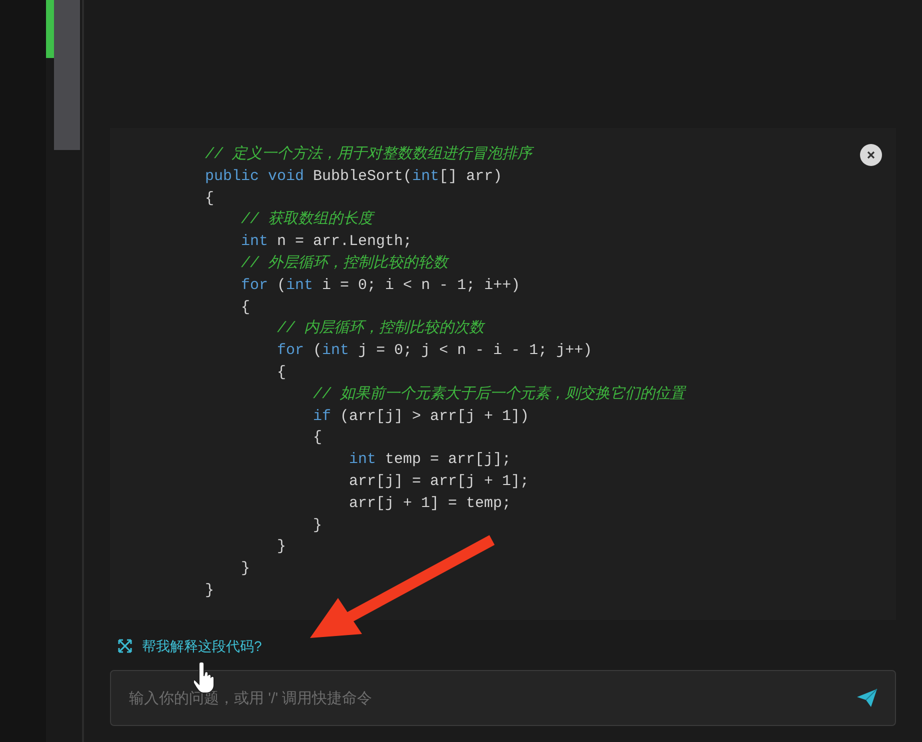 This screenshot has width=922, height=742. Describe the element at coordinates (430, 460) in the screenshot. I see `code-line: int temp = arr[j];` at that location.